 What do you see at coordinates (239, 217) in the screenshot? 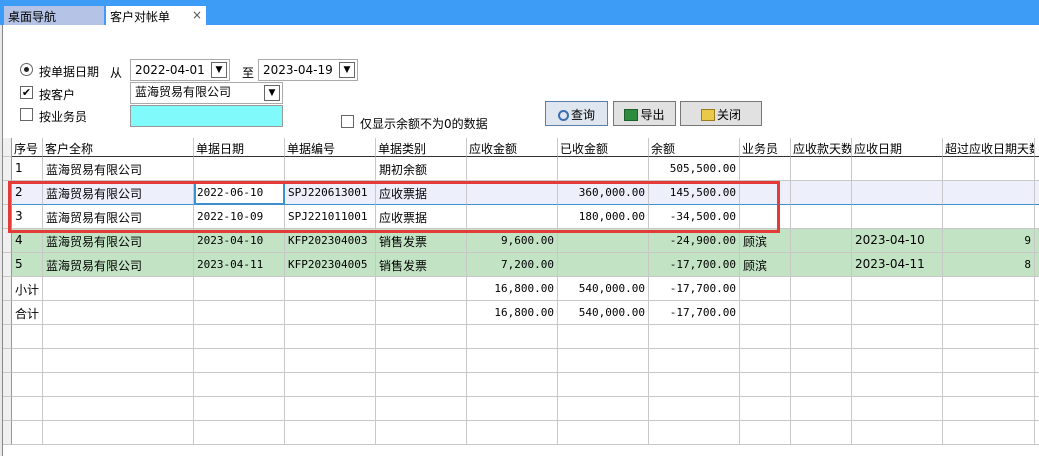
I see `cell-date: 2022-10-09` at bounding box center [239, 217].